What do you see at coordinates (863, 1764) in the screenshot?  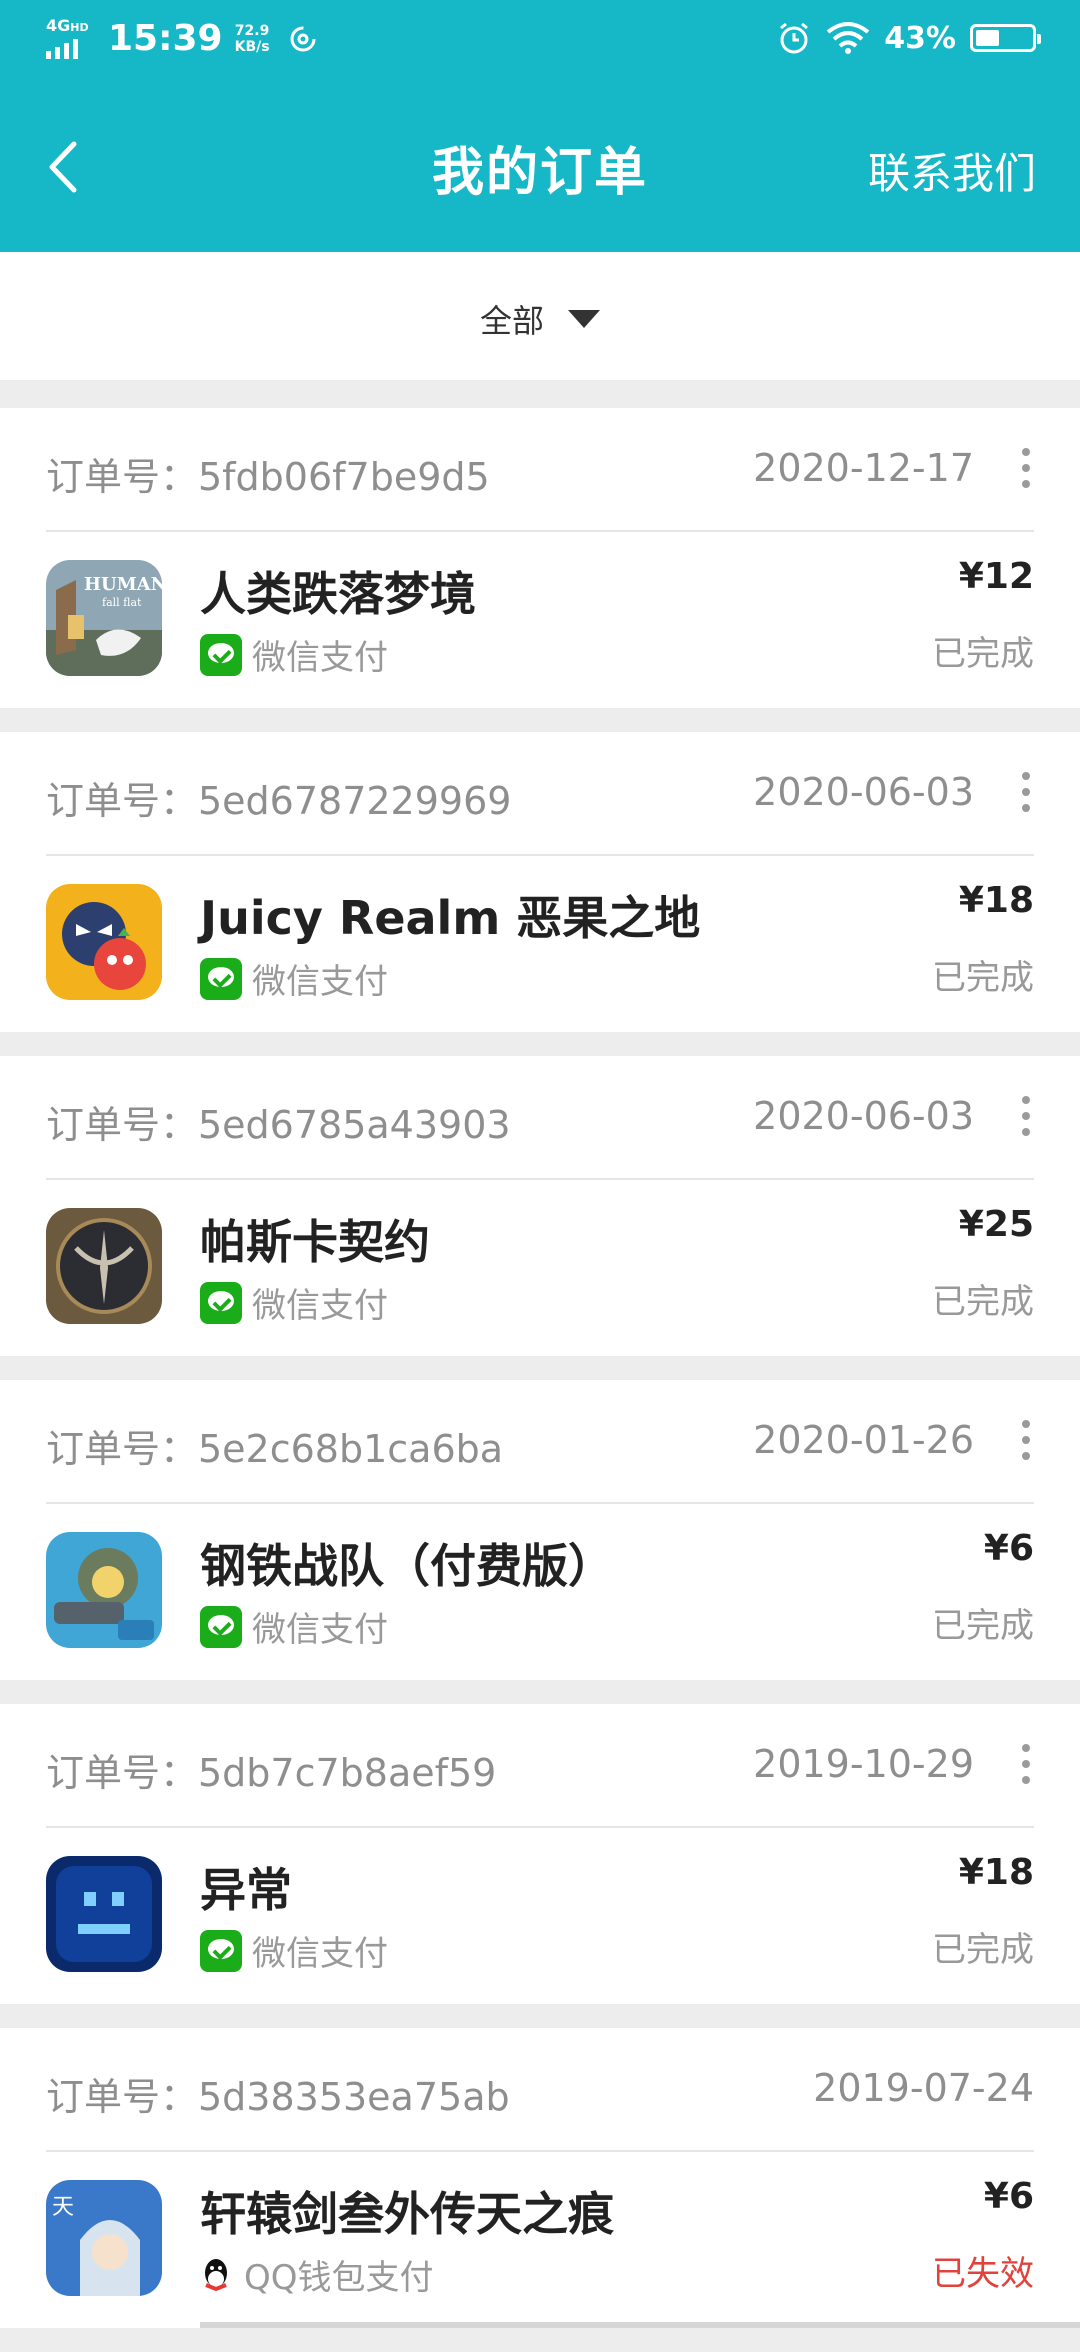 I see `order-date: 2019-10-29` at bounding box center [863, 1764].